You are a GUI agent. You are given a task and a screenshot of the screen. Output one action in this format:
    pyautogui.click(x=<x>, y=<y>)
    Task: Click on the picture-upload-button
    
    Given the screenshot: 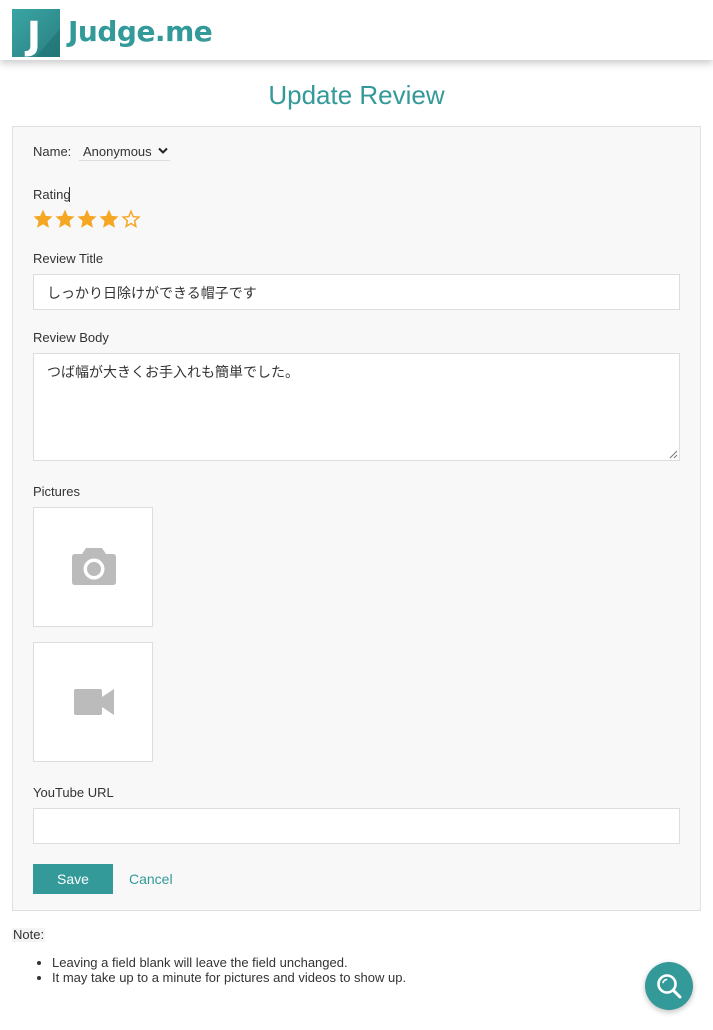 What is the action you would take?
    pyautogui.click(x=93, y=567)
    